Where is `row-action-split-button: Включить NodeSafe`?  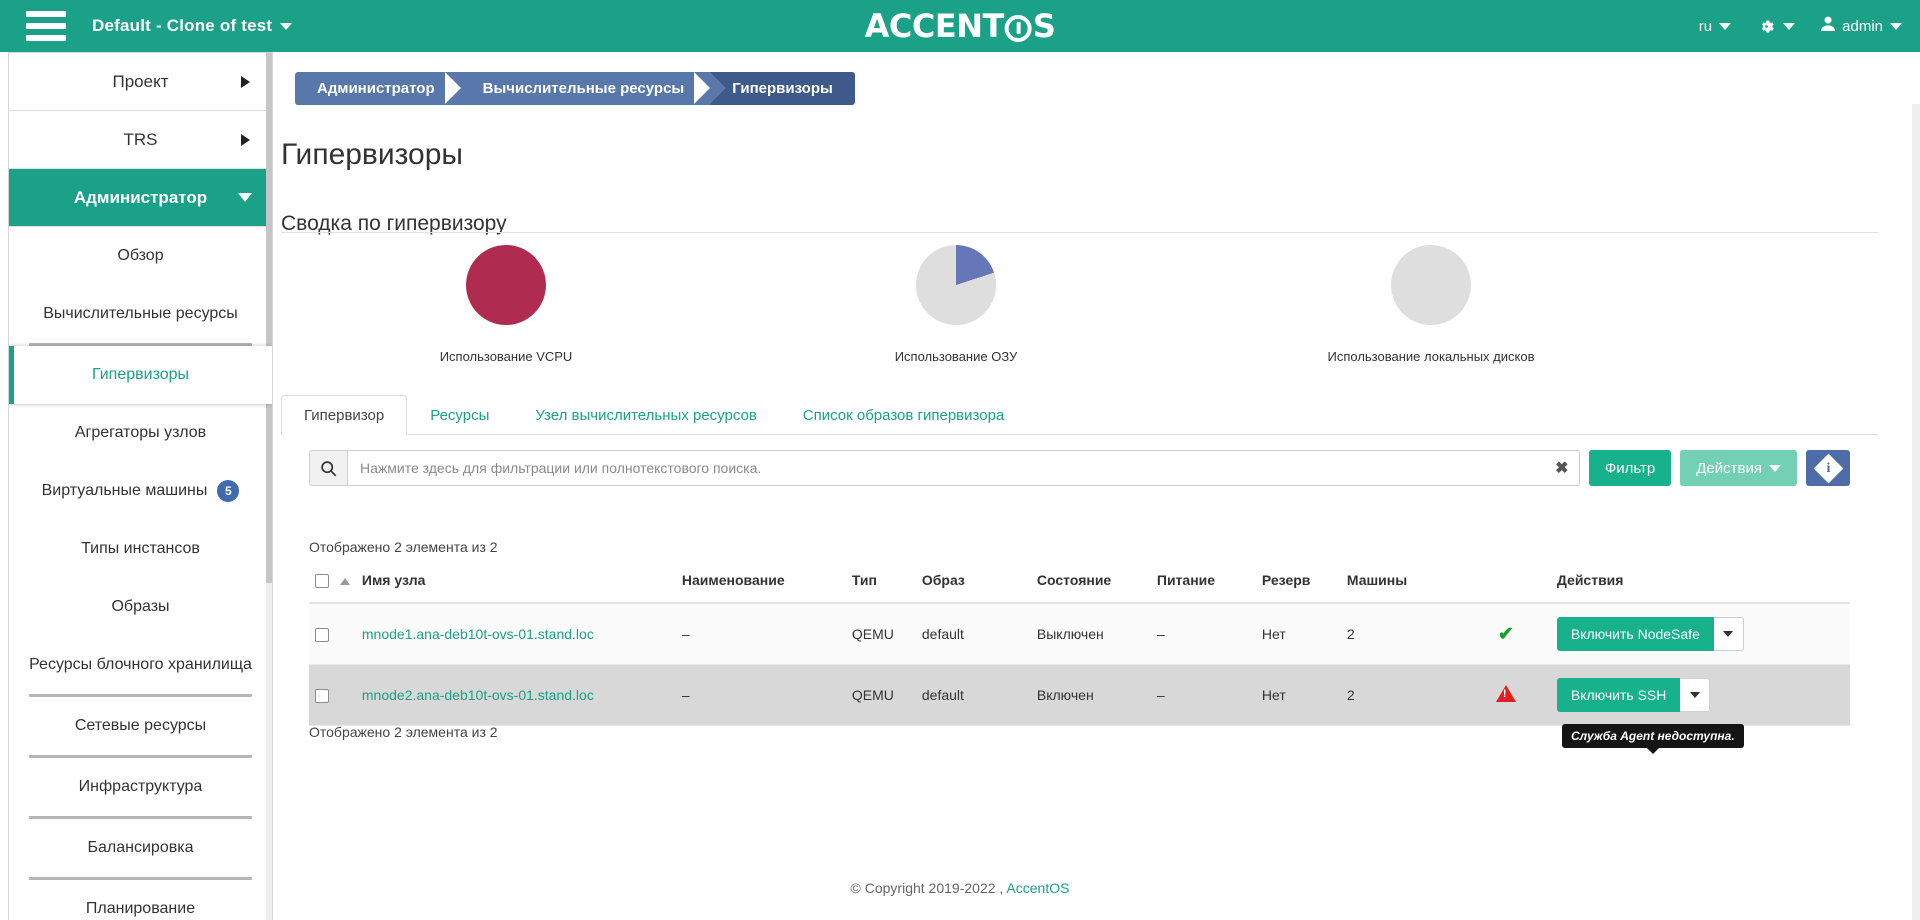 row-action-split-button: Включить NodeSafe is located at coordinates (1650, 634).